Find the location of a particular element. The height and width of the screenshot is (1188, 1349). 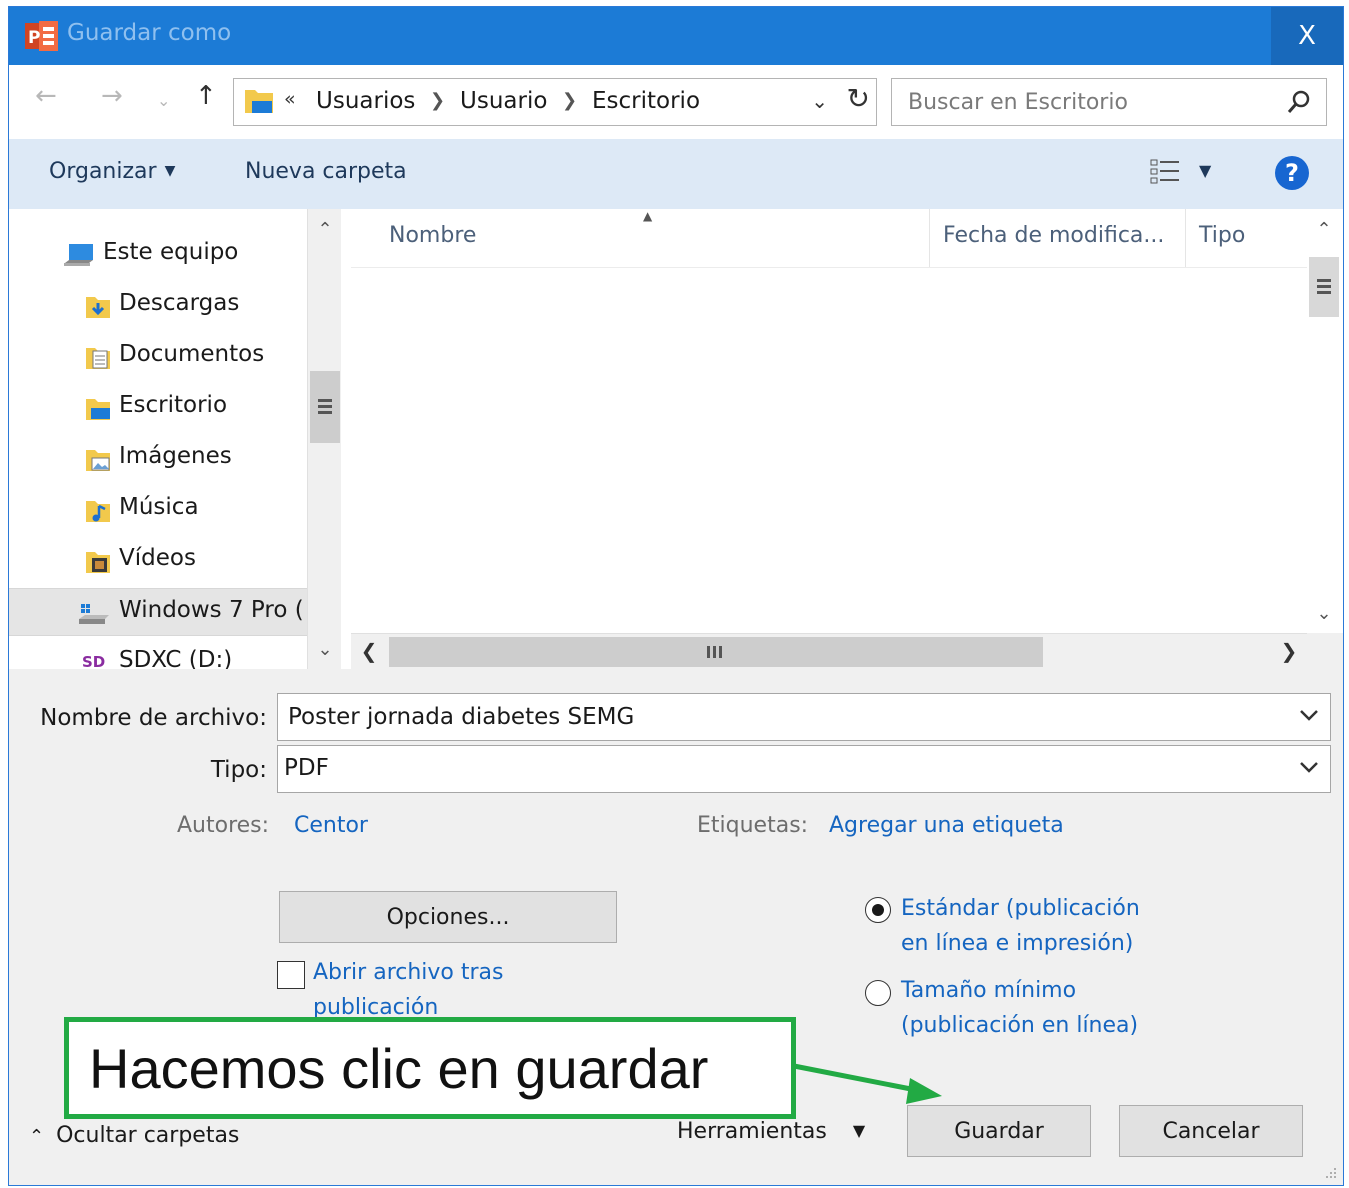

sort-ascending-icon: ▲ is located at coordinates (648, 216).